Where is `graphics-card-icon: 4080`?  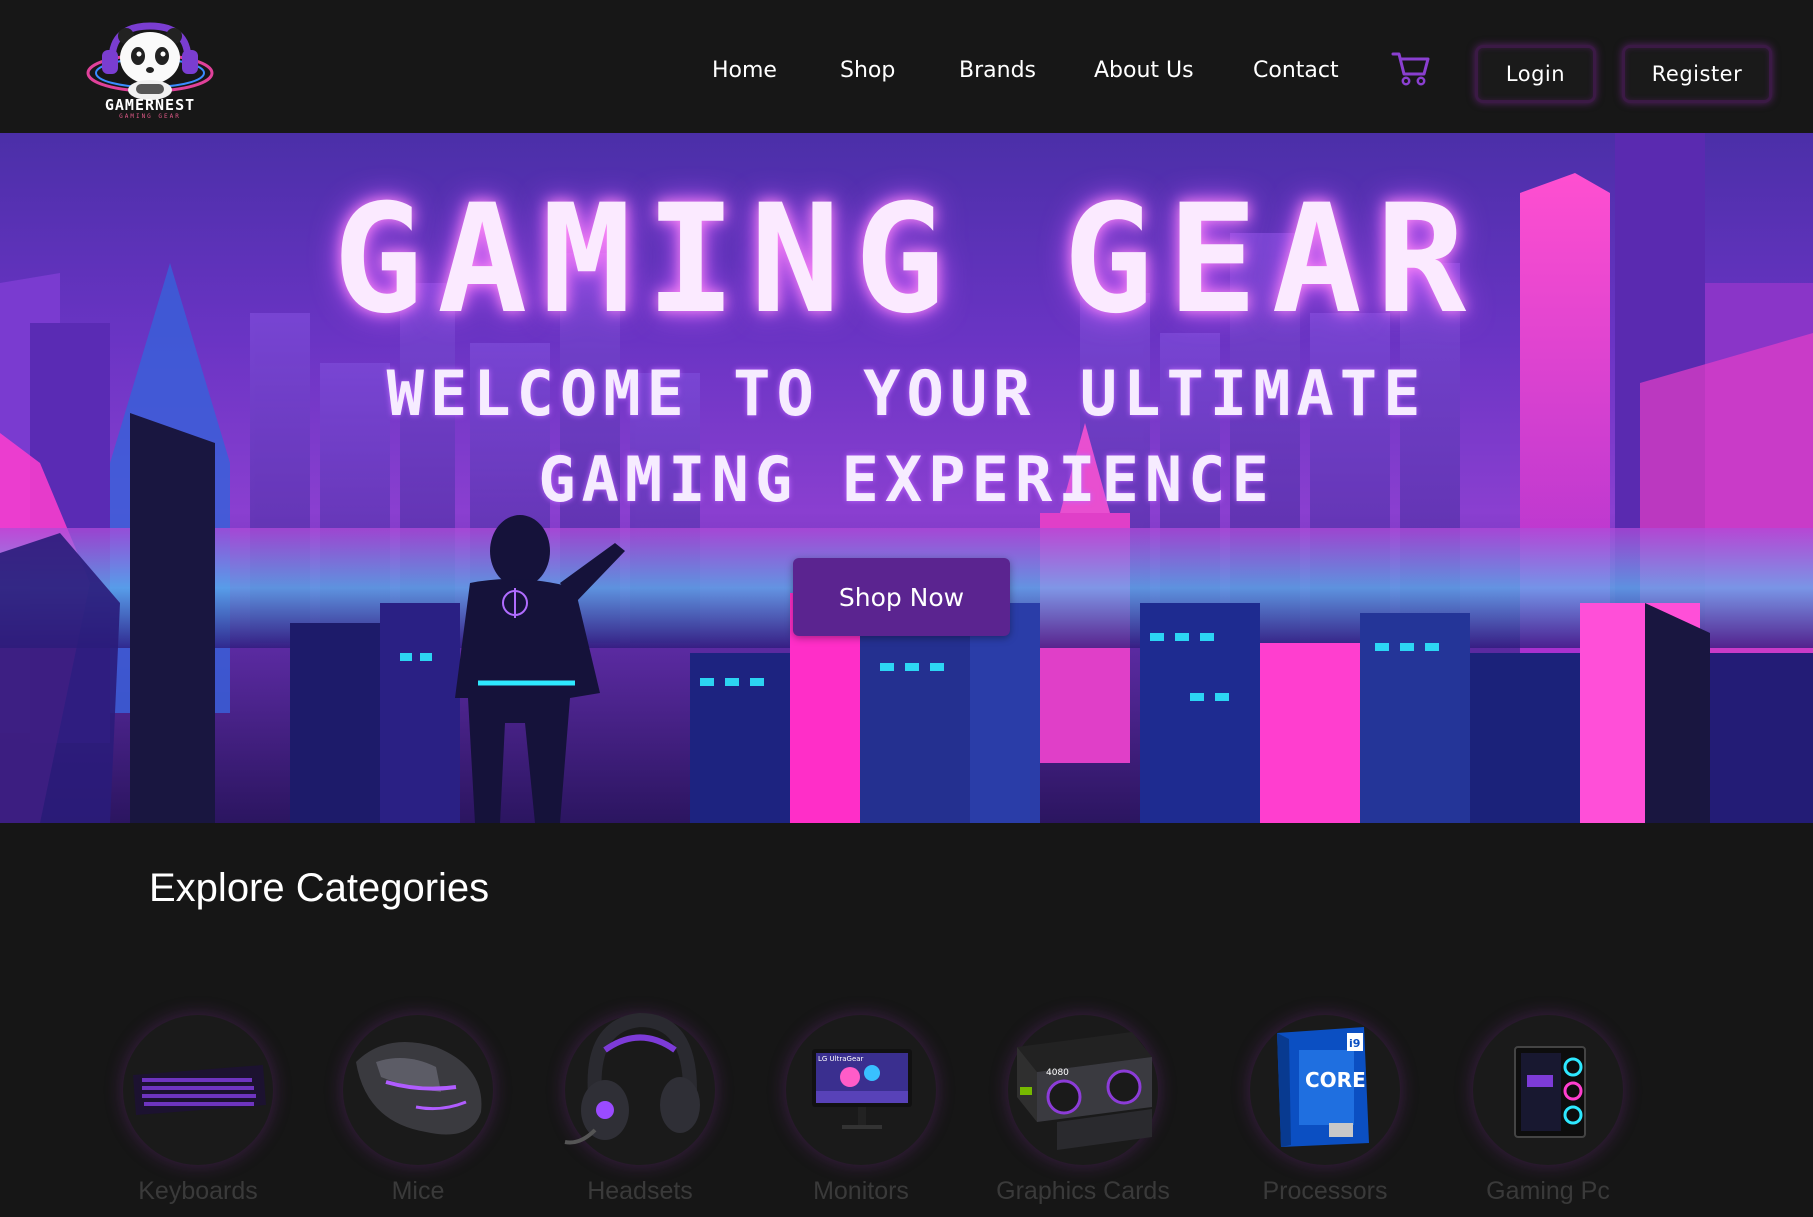 graphics-card-icon: 4080 is located at coordinates (1084, 1091).